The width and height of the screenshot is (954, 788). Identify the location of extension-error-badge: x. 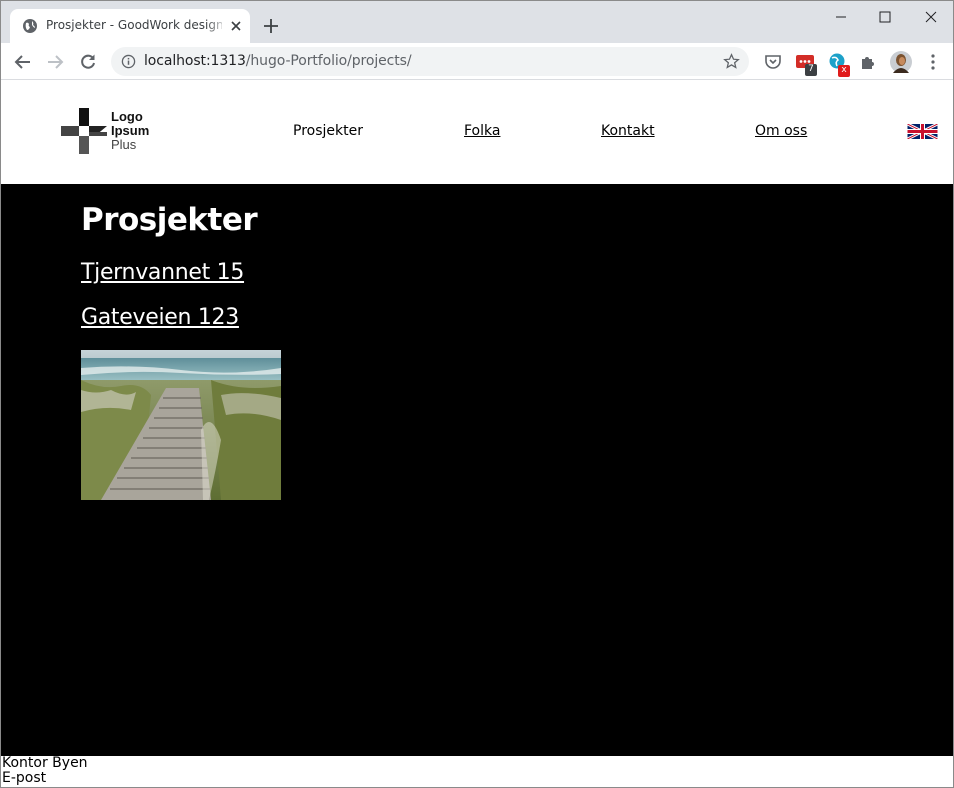
(844, 71).